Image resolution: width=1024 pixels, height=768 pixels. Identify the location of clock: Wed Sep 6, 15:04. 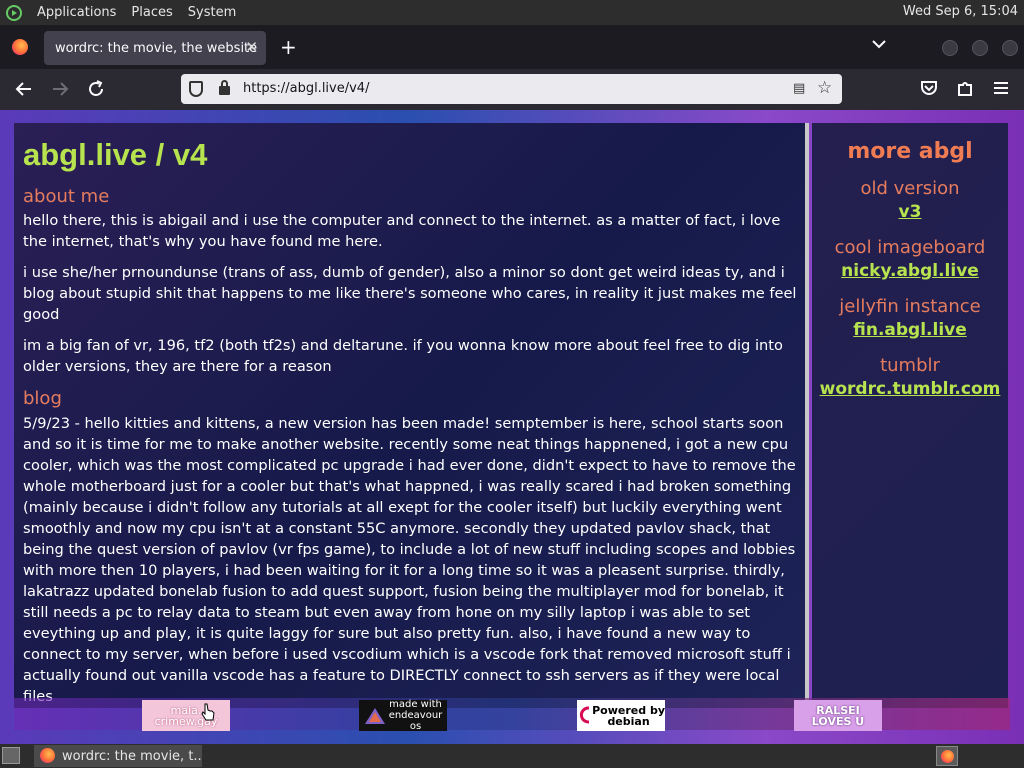
(960, 11).